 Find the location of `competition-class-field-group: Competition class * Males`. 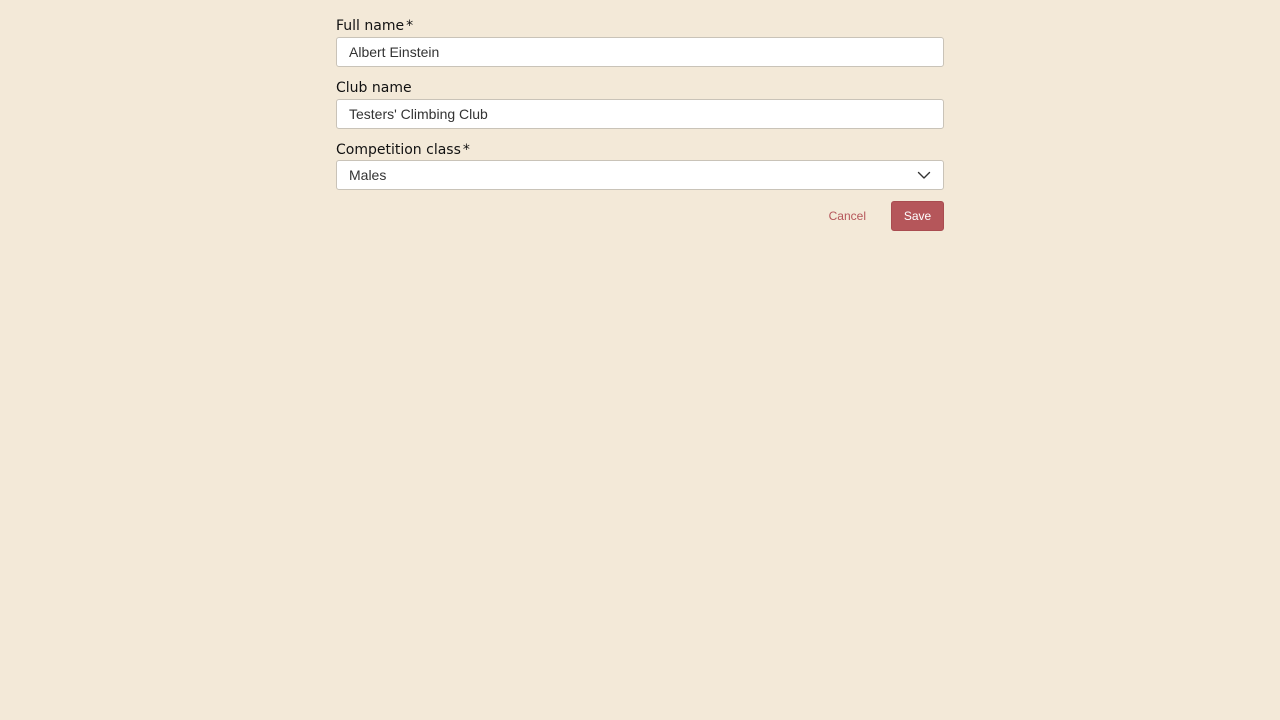

competition-class-field-group: Competition class * Males is located at coordinates (640, 165).